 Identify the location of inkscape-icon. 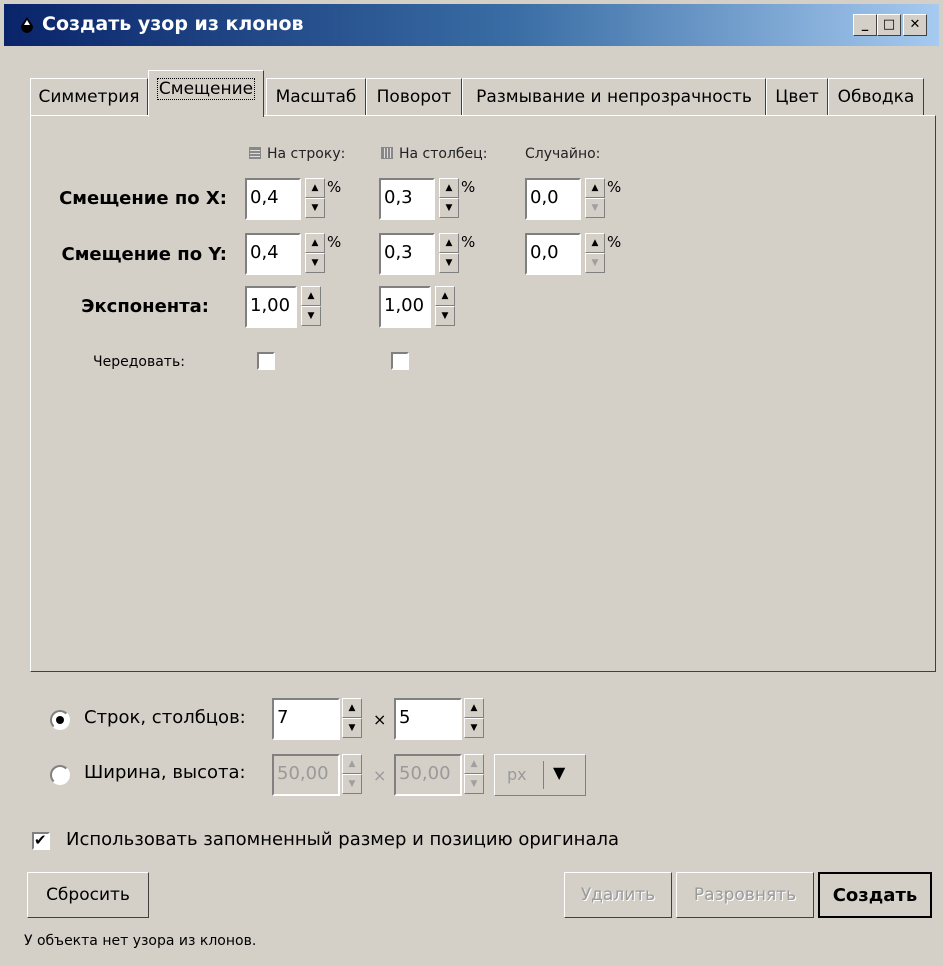
(27, 25).